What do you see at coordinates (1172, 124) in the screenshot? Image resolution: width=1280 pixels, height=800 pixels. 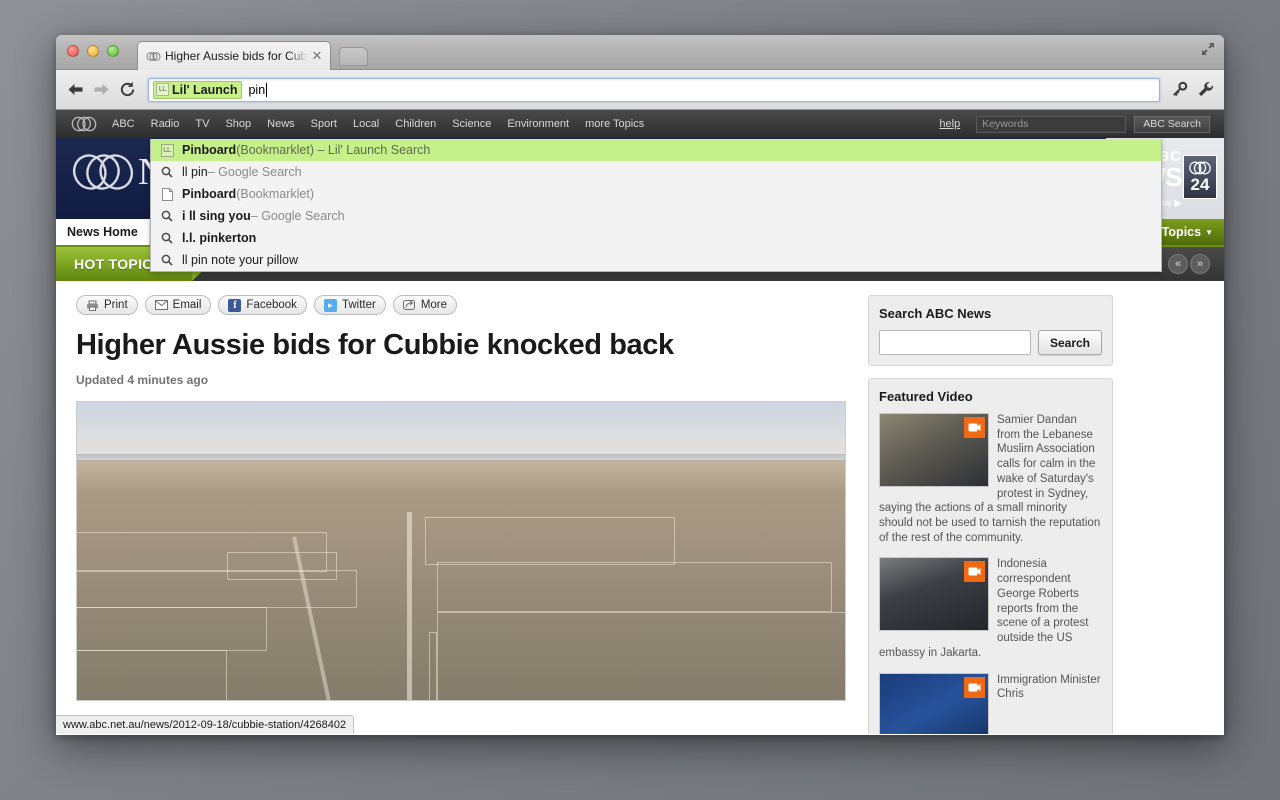 I see `abc-search-button: ABC Search` at bounding box center [1172, 124].